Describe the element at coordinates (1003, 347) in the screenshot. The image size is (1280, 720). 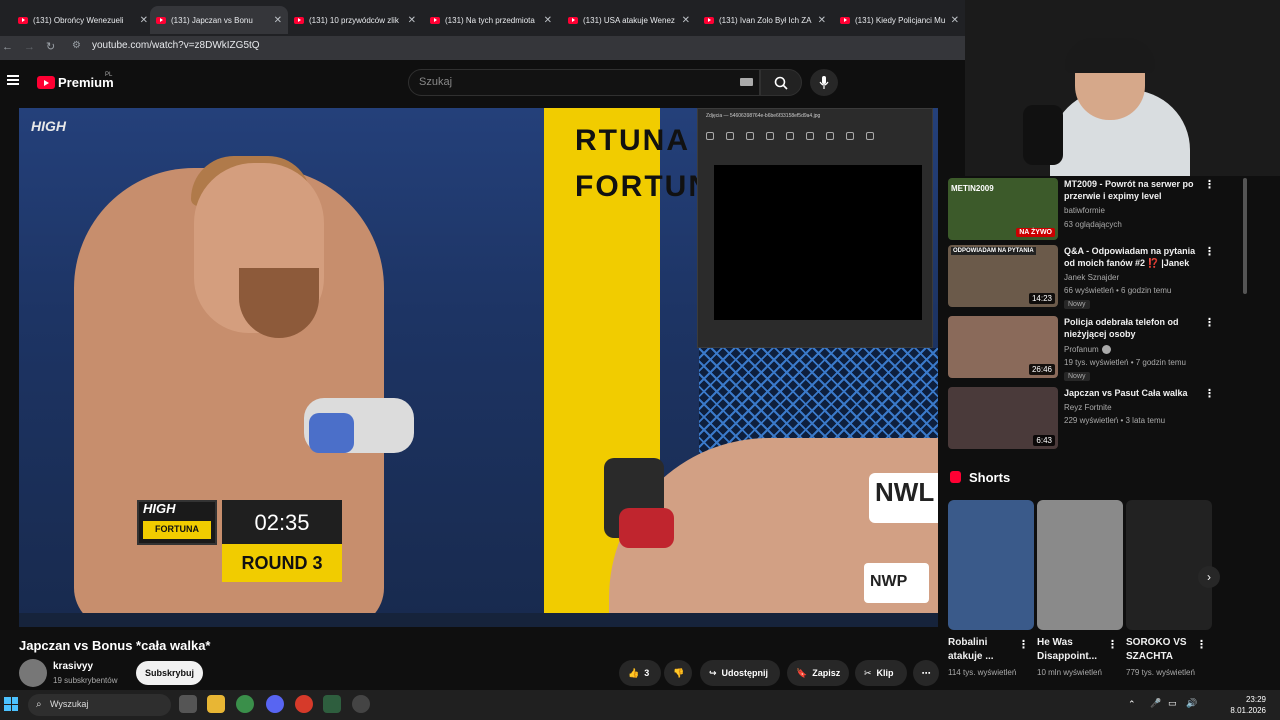
I see `sidebar-thumb-3: 26:46` at that location.